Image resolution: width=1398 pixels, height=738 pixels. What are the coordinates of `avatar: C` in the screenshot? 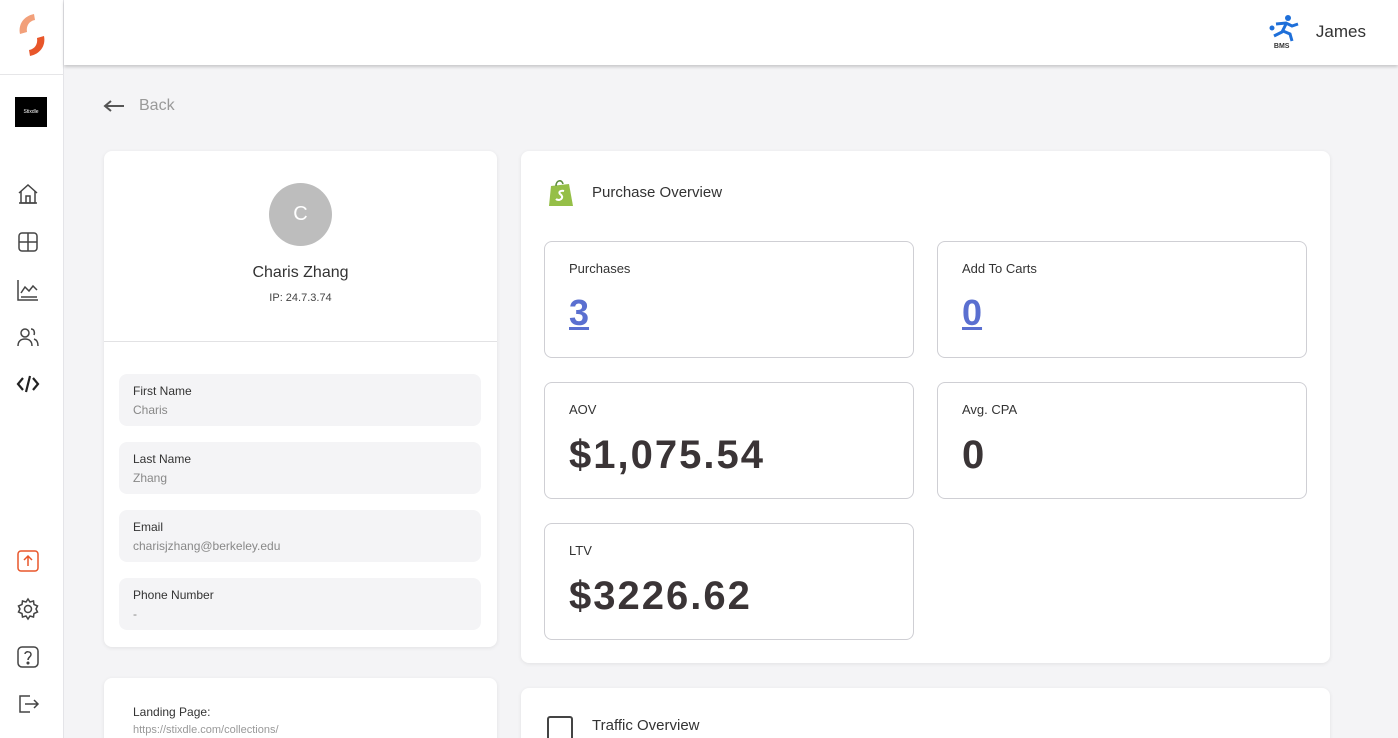 It's located at (300, 214).